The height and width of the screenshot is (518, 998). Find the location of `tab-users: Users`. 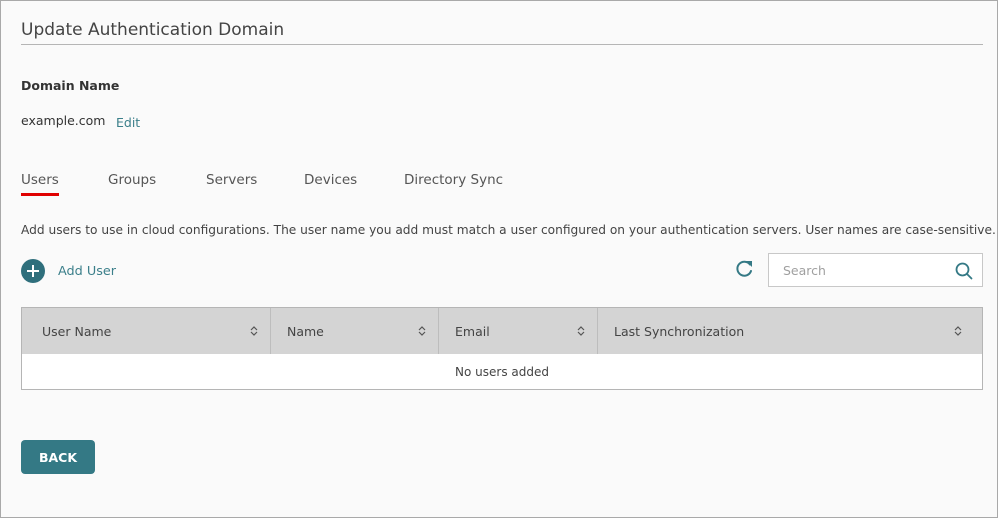

tab-users: Users is located at coordinates (40, 184).